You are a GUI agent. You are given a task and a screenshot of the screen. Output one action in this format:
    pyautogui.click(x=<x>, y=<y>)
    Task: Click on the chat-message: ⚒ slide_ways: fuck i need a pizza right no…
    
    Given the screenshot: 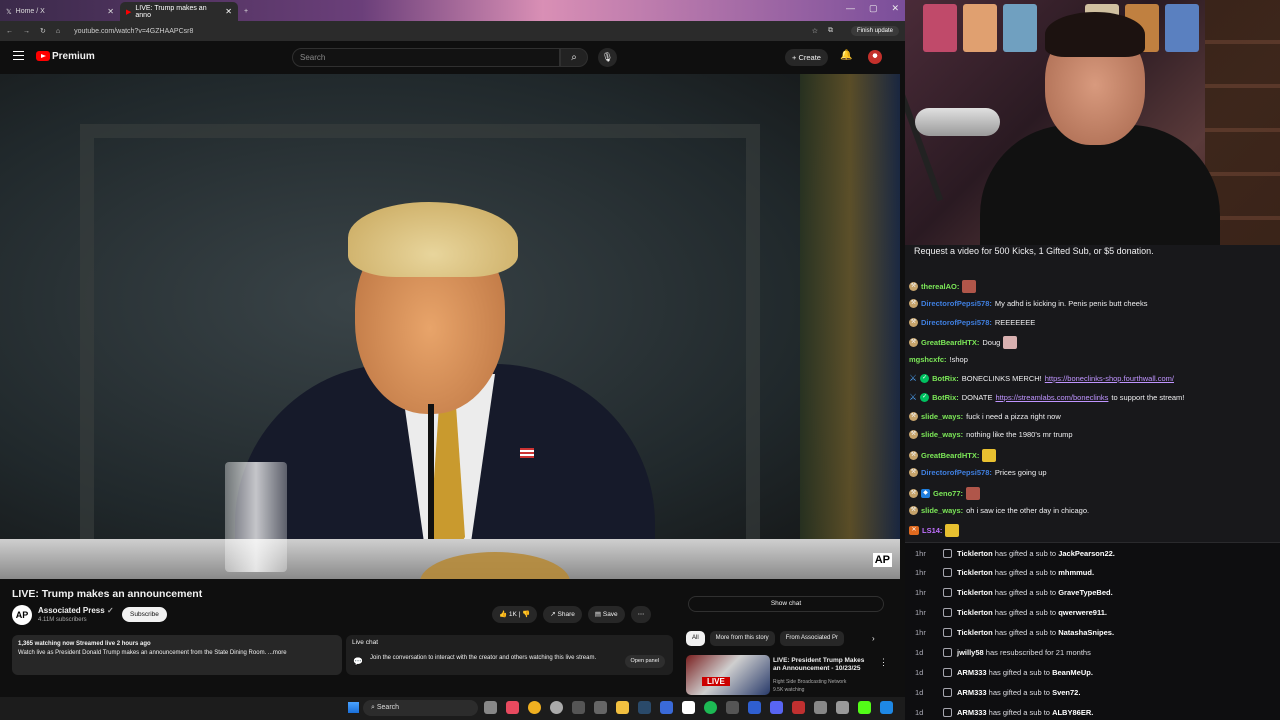 What is the action you would take?
    pyautogui.click(x=985, y=416)
    